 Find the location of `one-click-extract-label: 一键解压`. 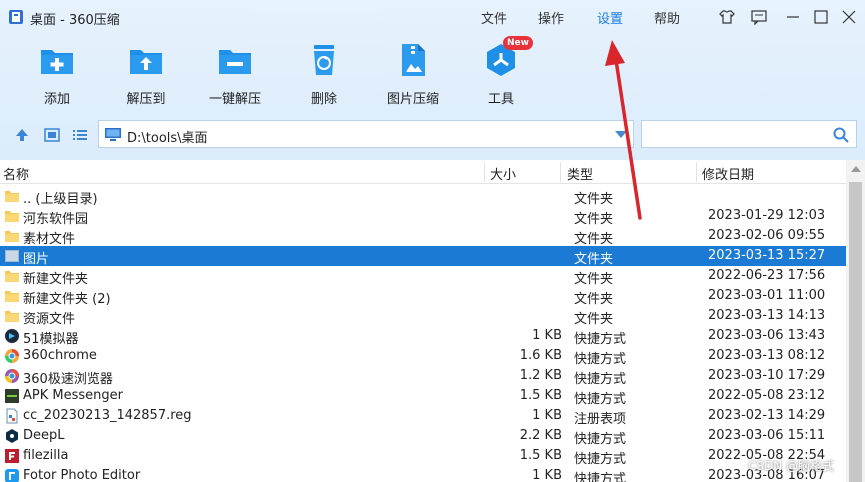

one-click-extract-label: 一键解压 is located at coordinates (234, 99).